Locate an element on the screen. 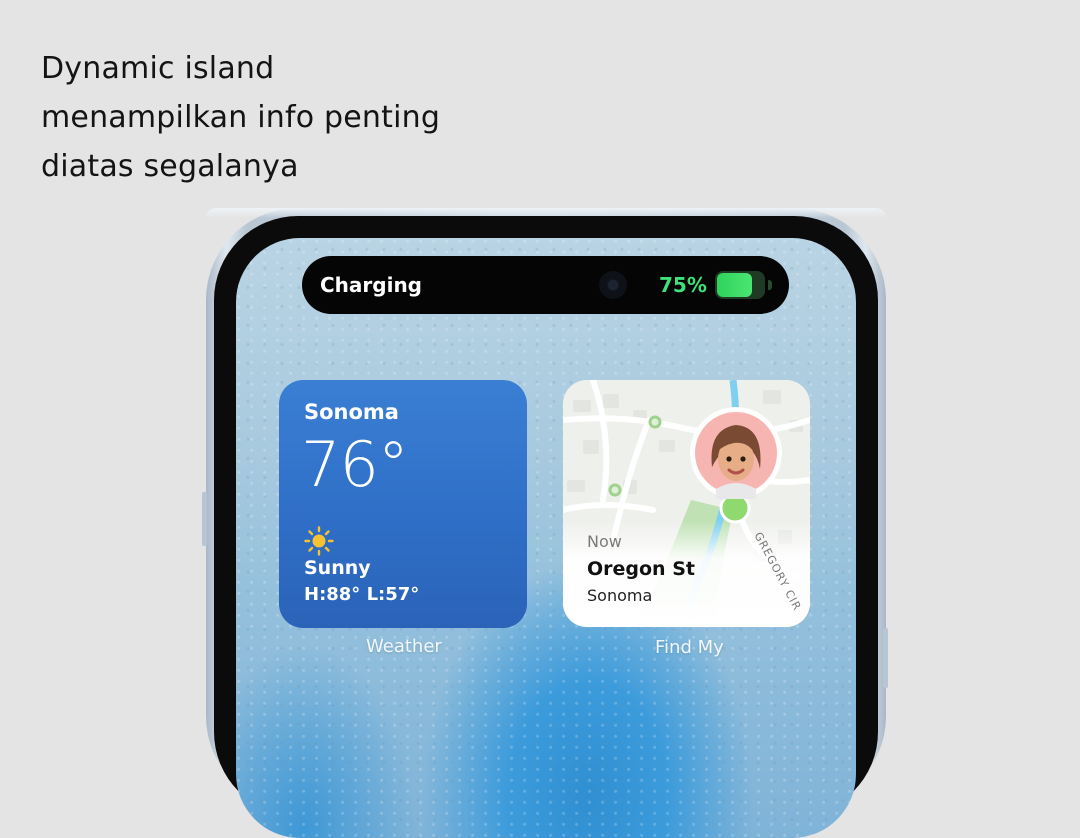 The height and width of the screenshot is (838, 1080). findmy-app-label: Find My is located at coordinates (689, 647).